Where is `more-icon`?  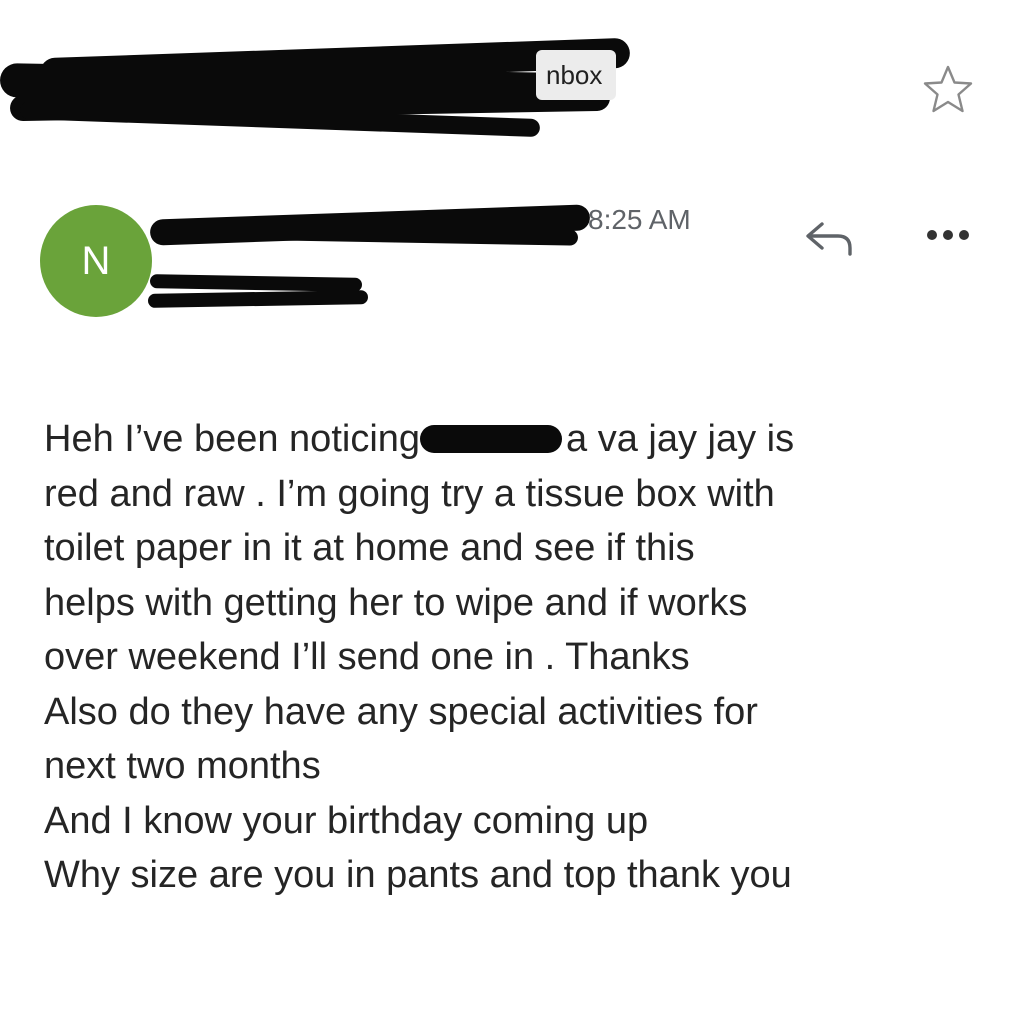 more-icon is located at coordinates (948, 235).